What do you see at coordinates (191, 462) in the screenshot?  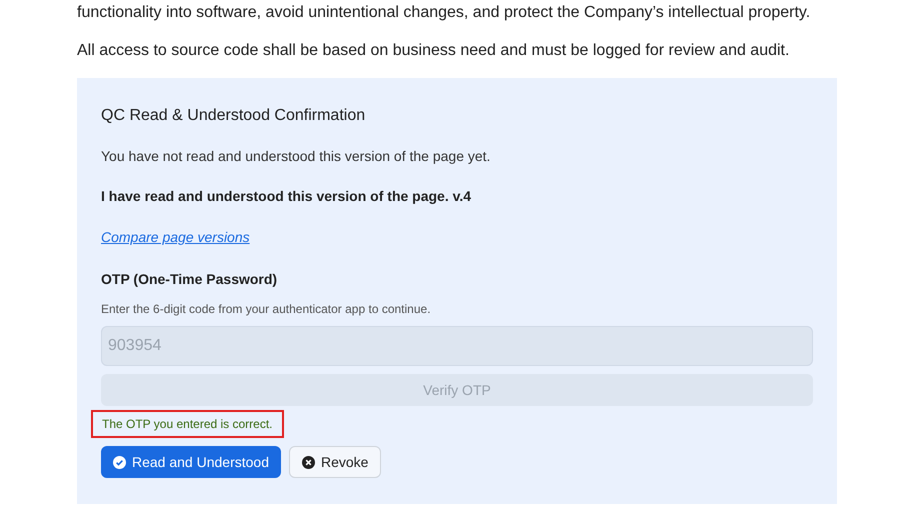 I see `confirm-button: Read and Understood` at bounding box center [191, 462].